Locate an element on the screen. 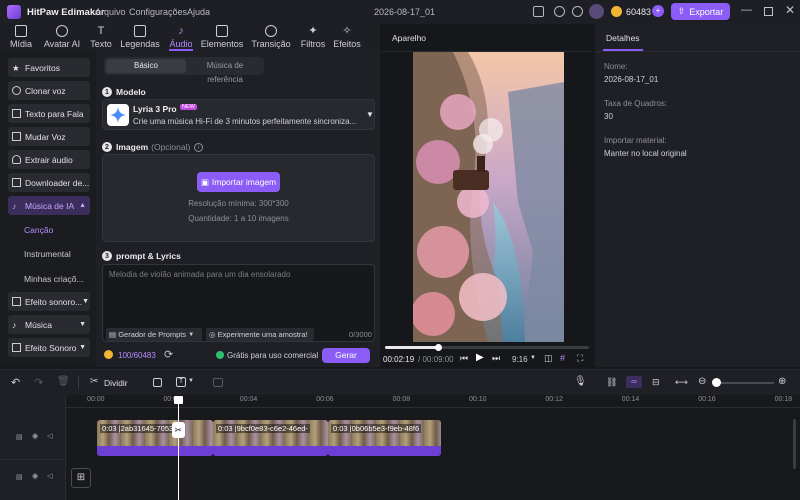 This screenshot has width=800, height=500. details-tab: Detalhes is located at coordinates (623, 38).